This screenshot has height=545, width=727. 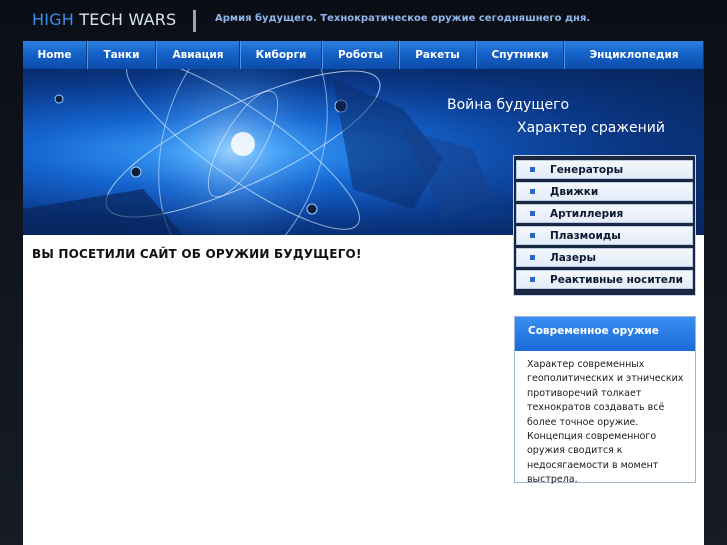 I want to click on info-box-header: Современное оружие, so click(x=605, y=334).